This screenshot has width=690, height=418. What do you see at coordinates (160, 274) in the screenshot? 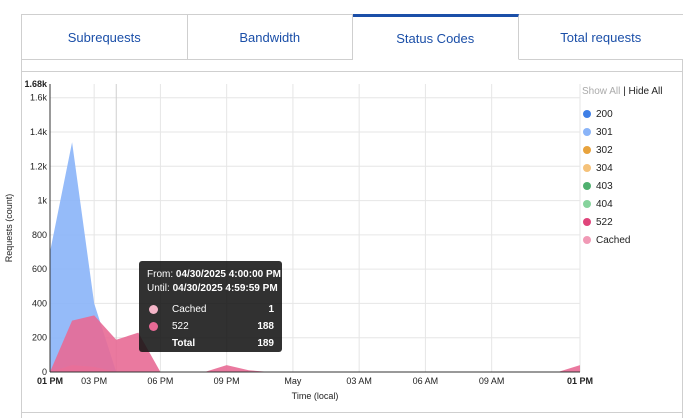
I see `tooltip-from-label: From:` at bounding box center [160, 274].